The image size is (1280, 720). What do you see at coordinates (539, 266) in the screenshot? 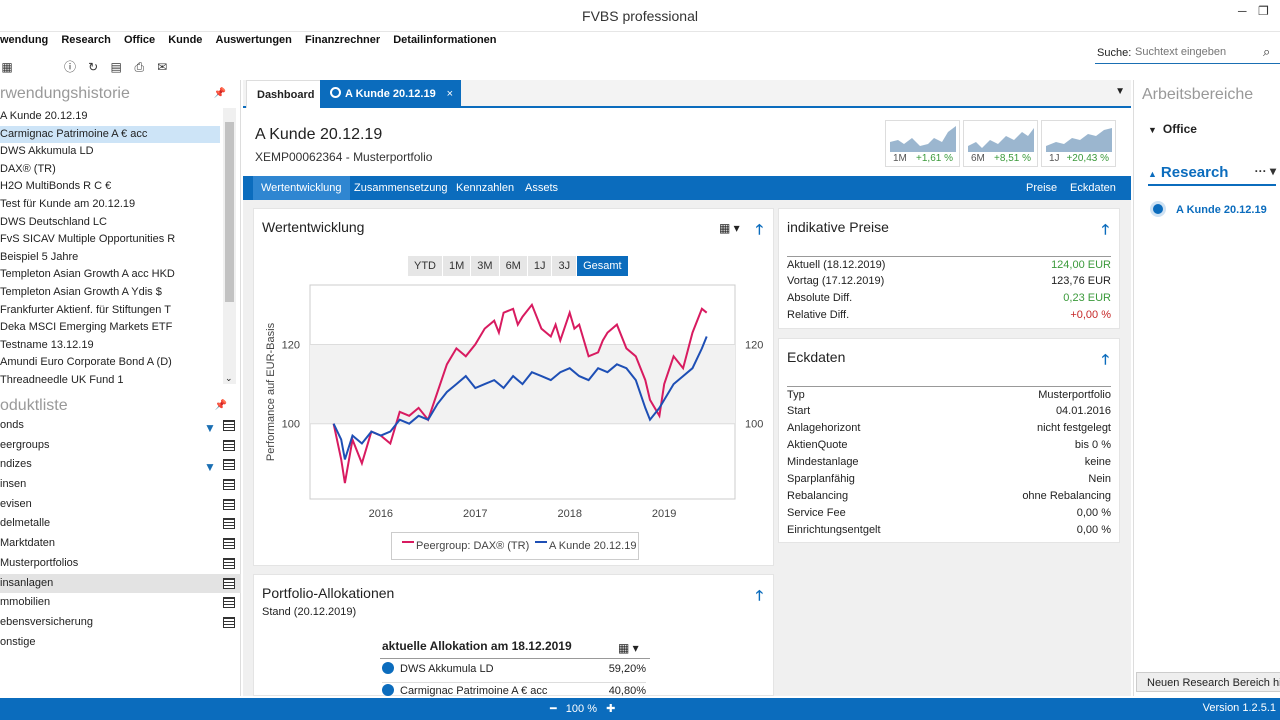
I see `range-1j: 1J` at bounding box center [539, 266].